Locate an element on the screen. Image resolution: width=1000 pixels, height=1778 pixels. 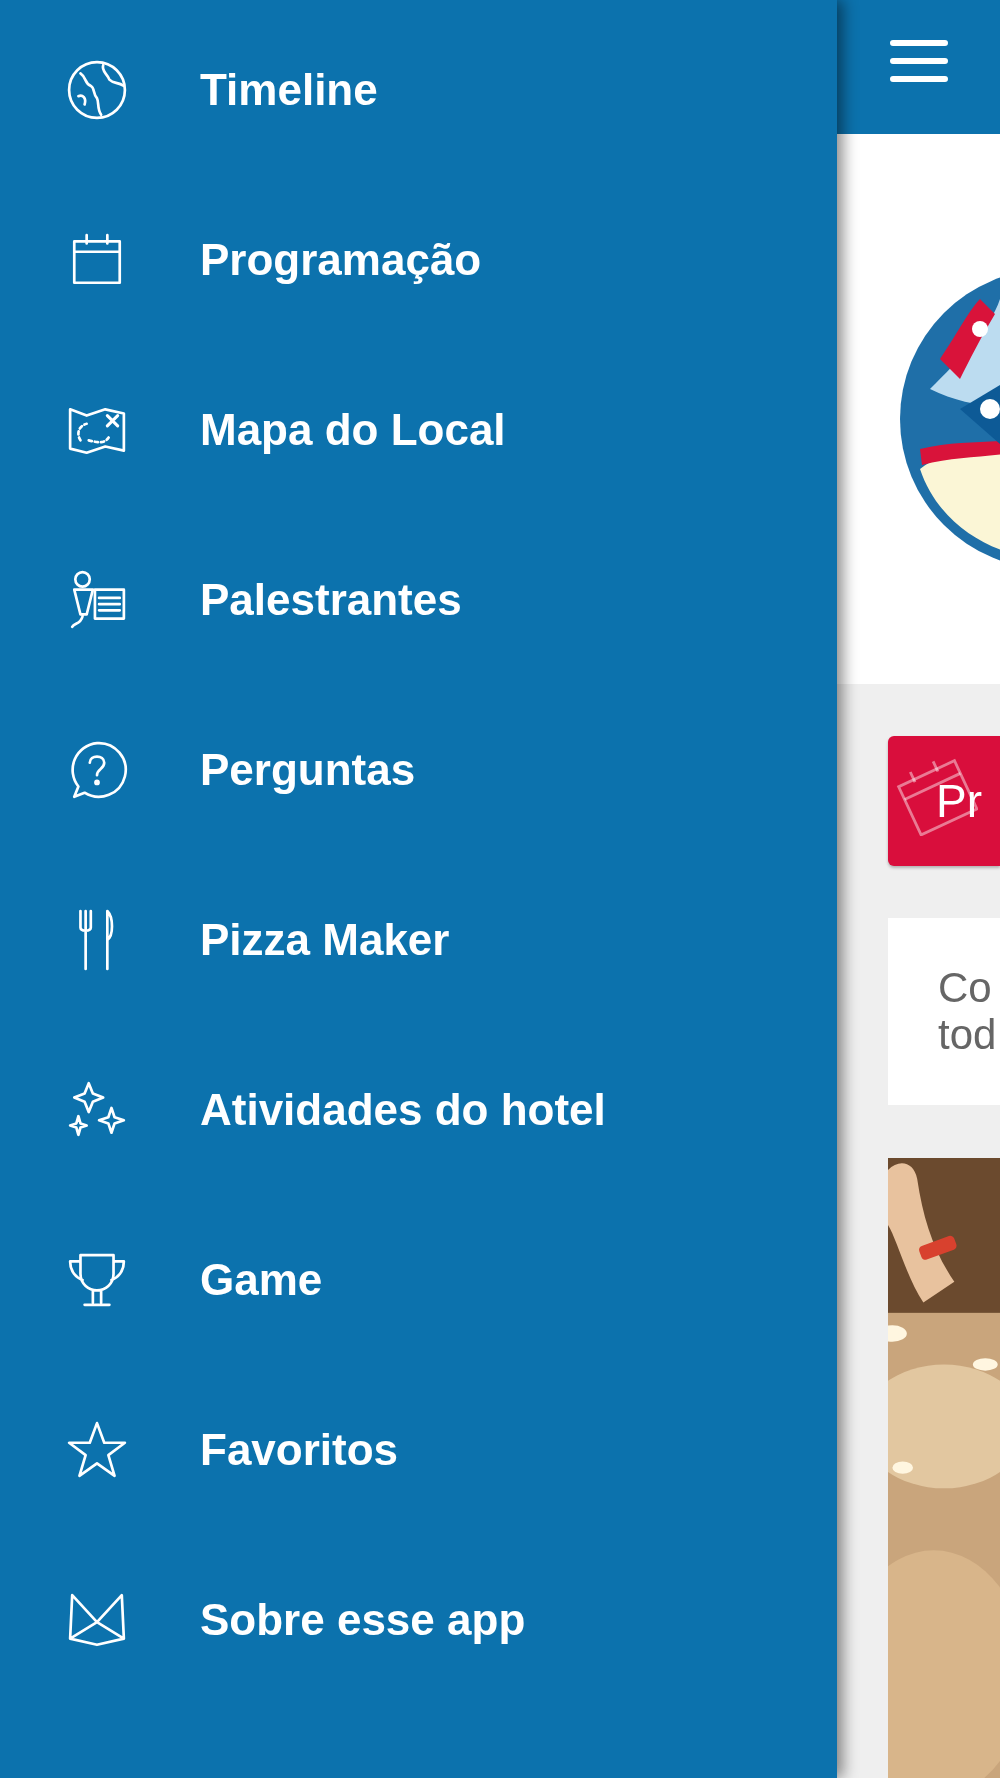
menu-item: Programação is located at coordinates (418, 260).